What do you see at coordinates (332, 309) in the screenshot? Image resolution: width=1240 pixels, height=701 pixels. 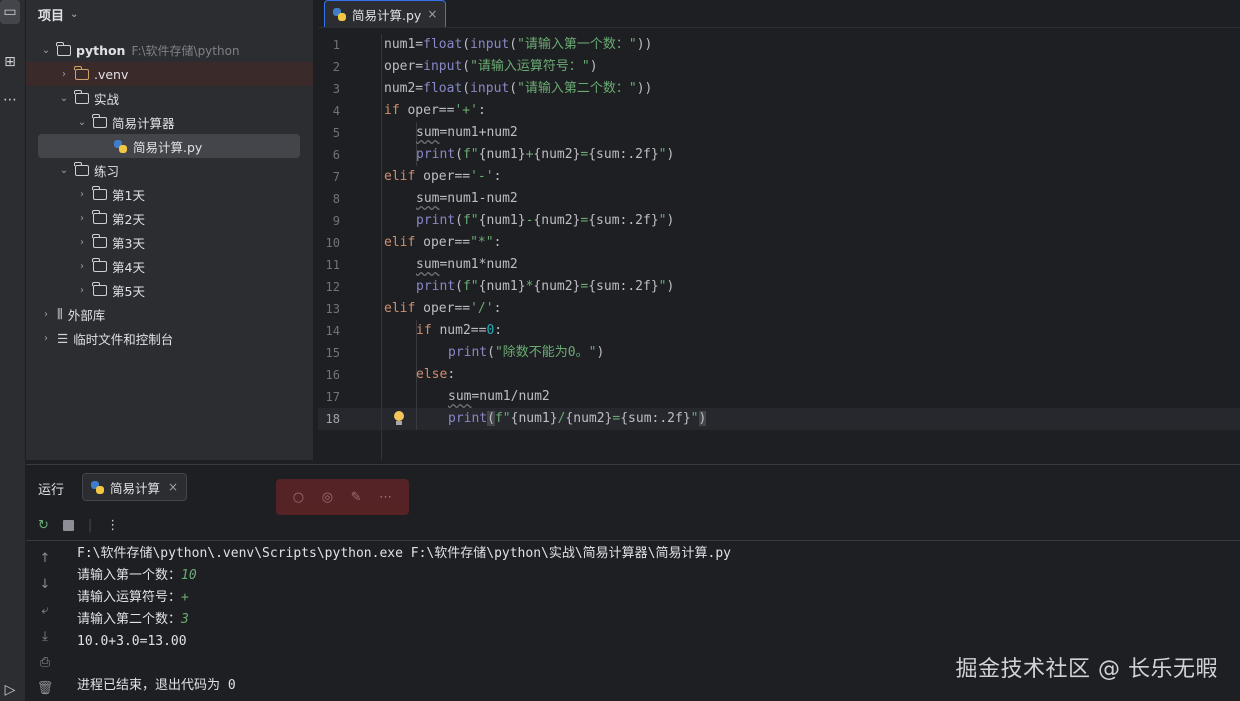 I see `line-number: 13` at bounding box center [332, 309].